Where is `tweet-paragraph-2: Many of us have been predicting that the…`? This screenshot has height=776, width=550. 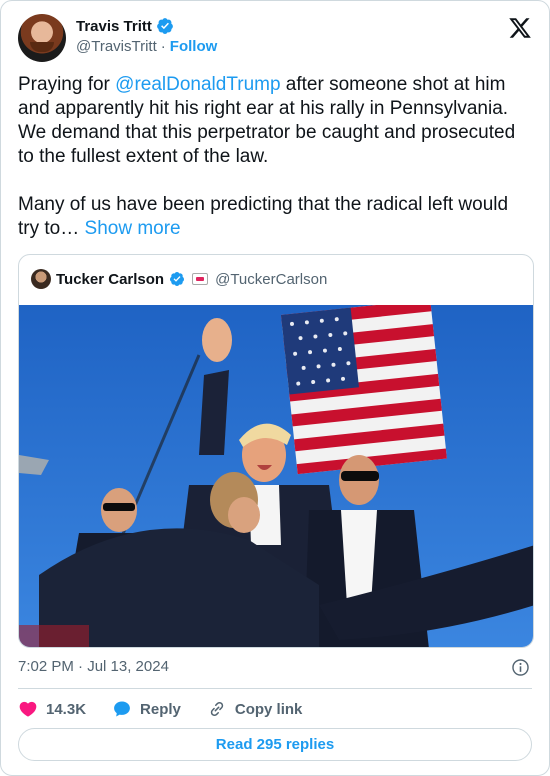 tweet-paragraph-2: Many of us have been predicting that the… is located at coordinates (276, 217).